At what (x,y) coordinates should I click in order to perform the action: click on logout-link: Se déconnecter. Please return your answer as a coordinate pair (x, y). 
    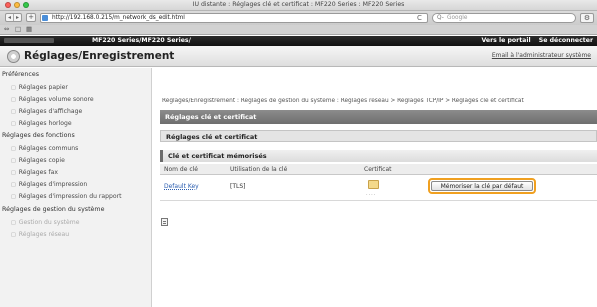
    Looking at the image, I should click on (566, 40).